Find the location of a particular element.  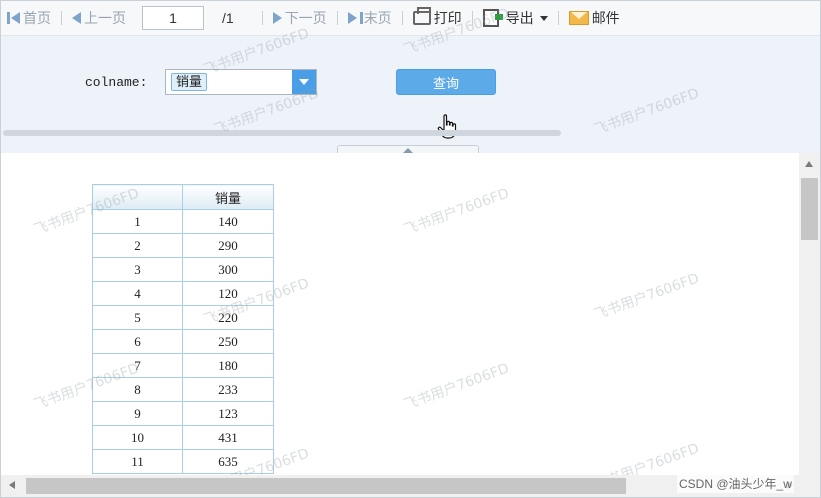

row-index: 6 is located at coordinates (137, 341).